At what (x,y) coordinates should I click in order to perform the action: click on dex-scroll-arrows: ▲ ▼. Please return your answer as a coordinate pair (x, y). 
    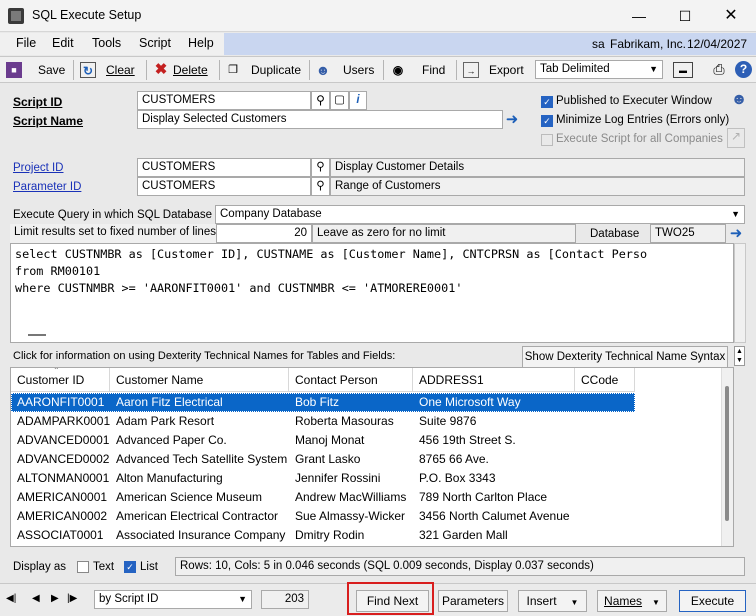
    Looking at the image, I should click on (739, 356).